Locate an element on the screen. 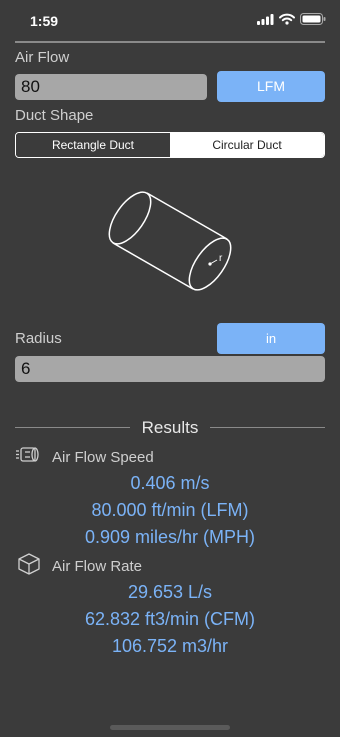  segment-circular-duct: Circular Duct is located at coordinates (247, 145).